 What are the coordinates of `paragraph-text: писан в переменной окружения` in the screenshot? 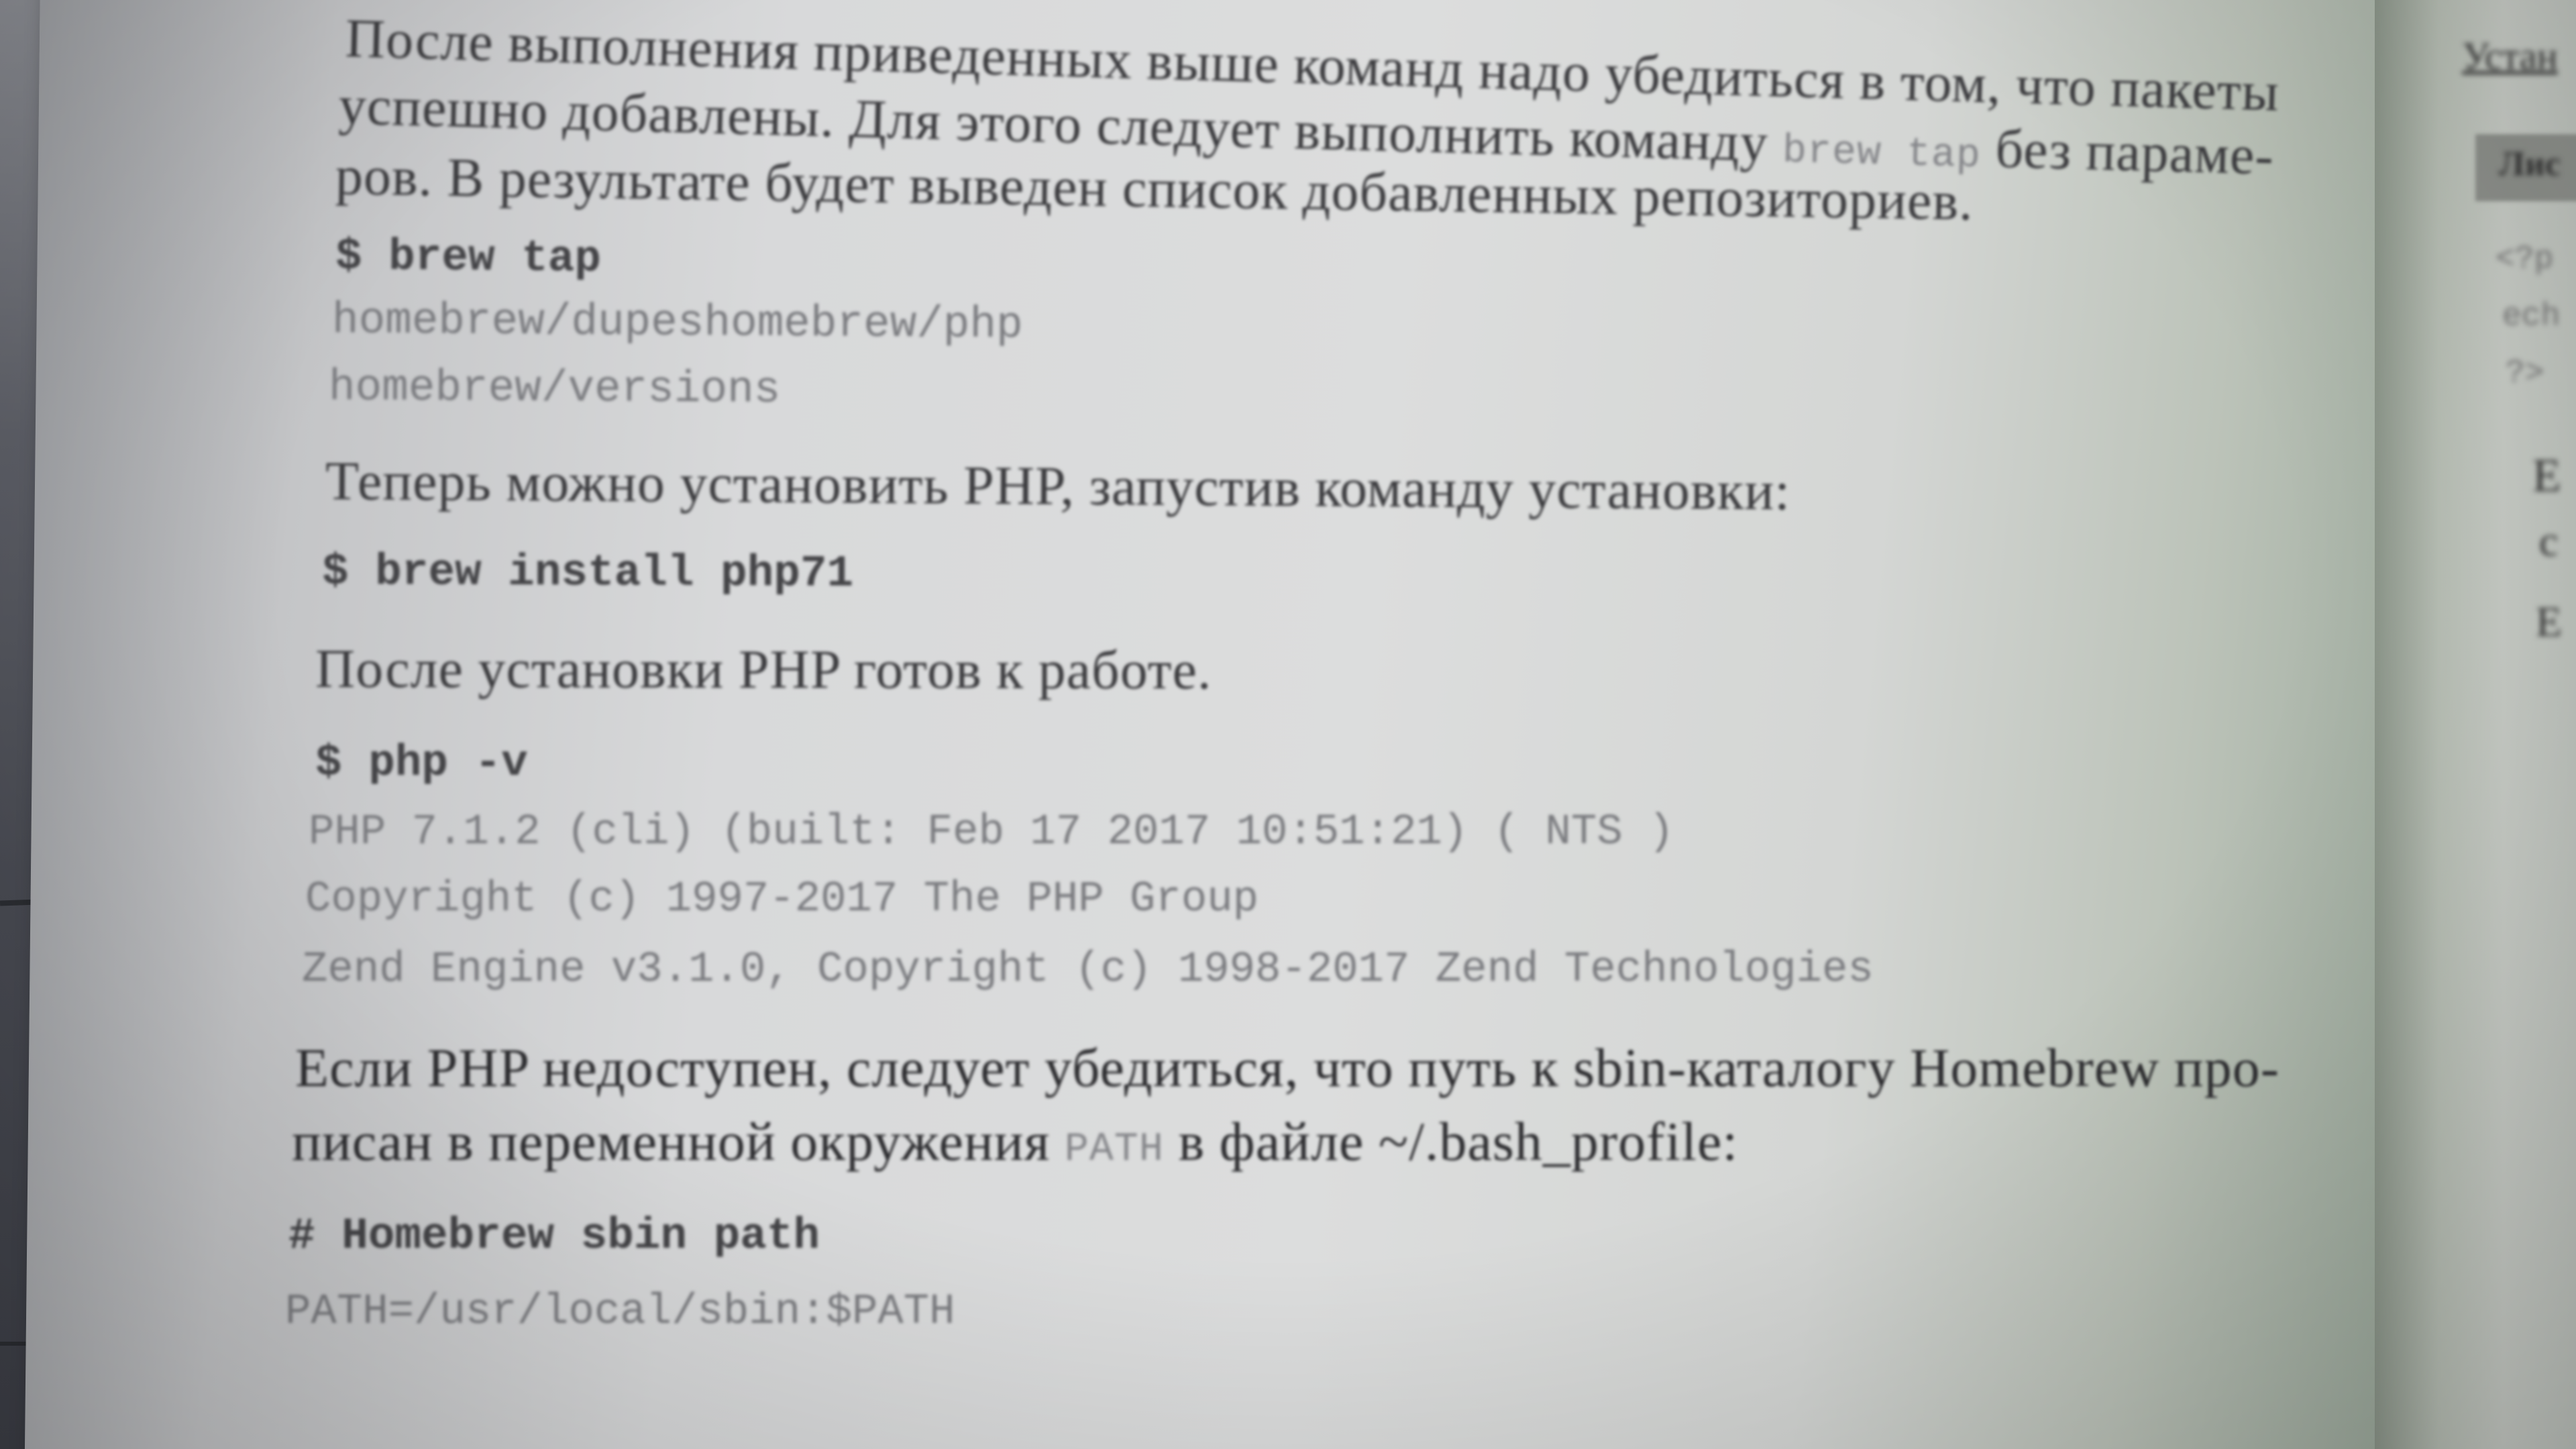 It's located at (678, 1141).